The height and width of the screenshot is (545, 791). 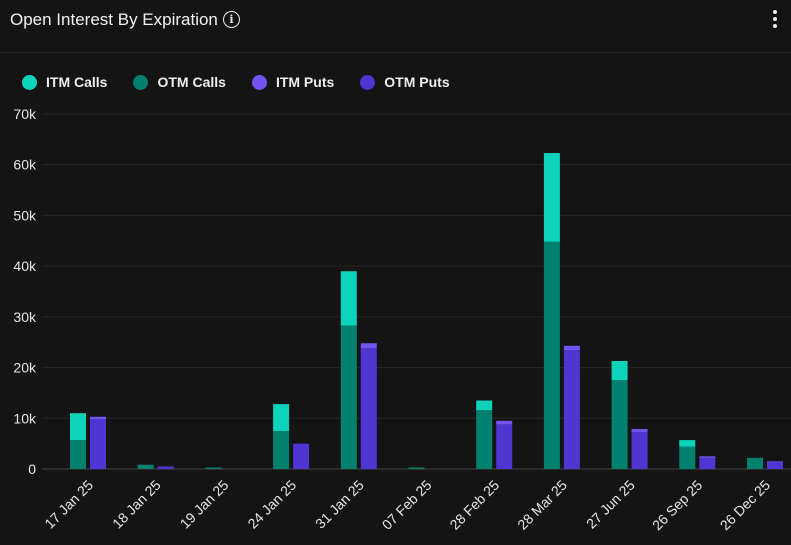 What do you see at coordinates (25, 368) in the screenshot?
I see `y-tick-label: 20k` at bounding box center [25, 368].